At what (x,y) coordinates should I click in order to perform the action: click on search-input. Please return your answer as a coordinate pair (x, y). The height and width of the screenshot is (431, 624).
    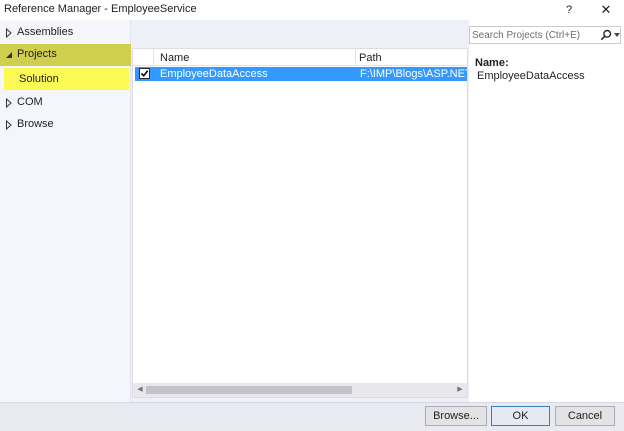
    Looking at the image, I should click on (533, 35).